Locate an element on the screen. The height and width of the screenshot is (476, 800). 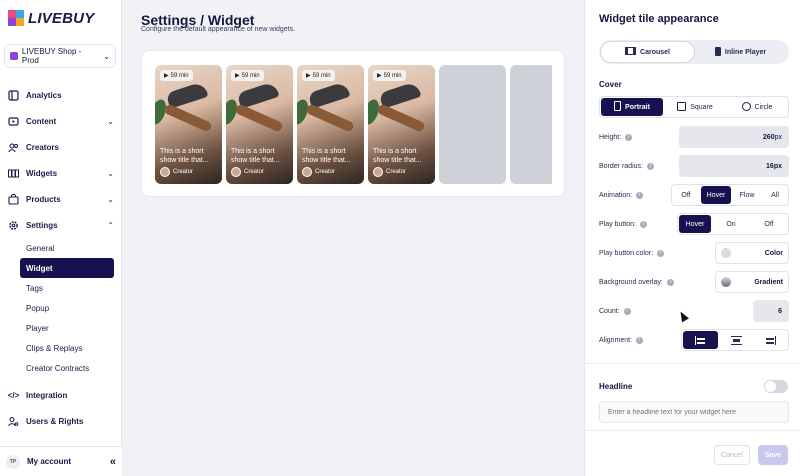
sidebar-item-integration: </> Integration is located at coordinates (61, 395).